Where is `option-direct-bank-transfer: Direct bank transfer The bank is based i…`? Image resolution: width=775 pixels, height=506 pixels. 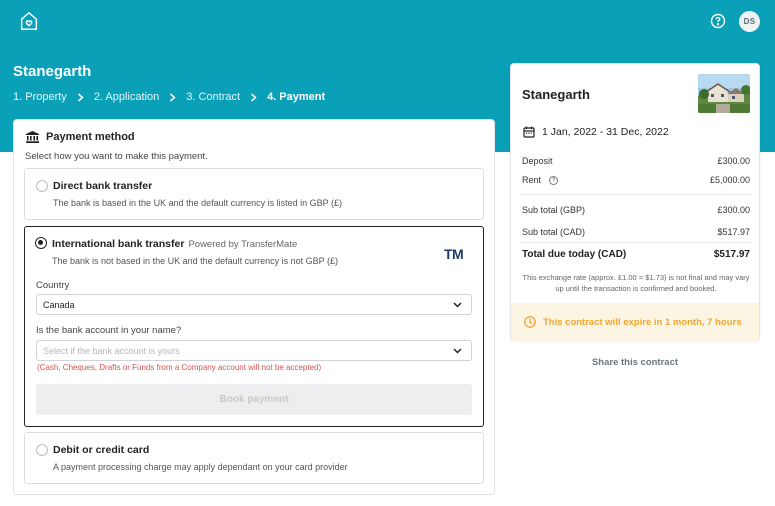 option-direct-bank-transfer: Direct bank transfer The bank is based i… is located at coordinates (254, 194).